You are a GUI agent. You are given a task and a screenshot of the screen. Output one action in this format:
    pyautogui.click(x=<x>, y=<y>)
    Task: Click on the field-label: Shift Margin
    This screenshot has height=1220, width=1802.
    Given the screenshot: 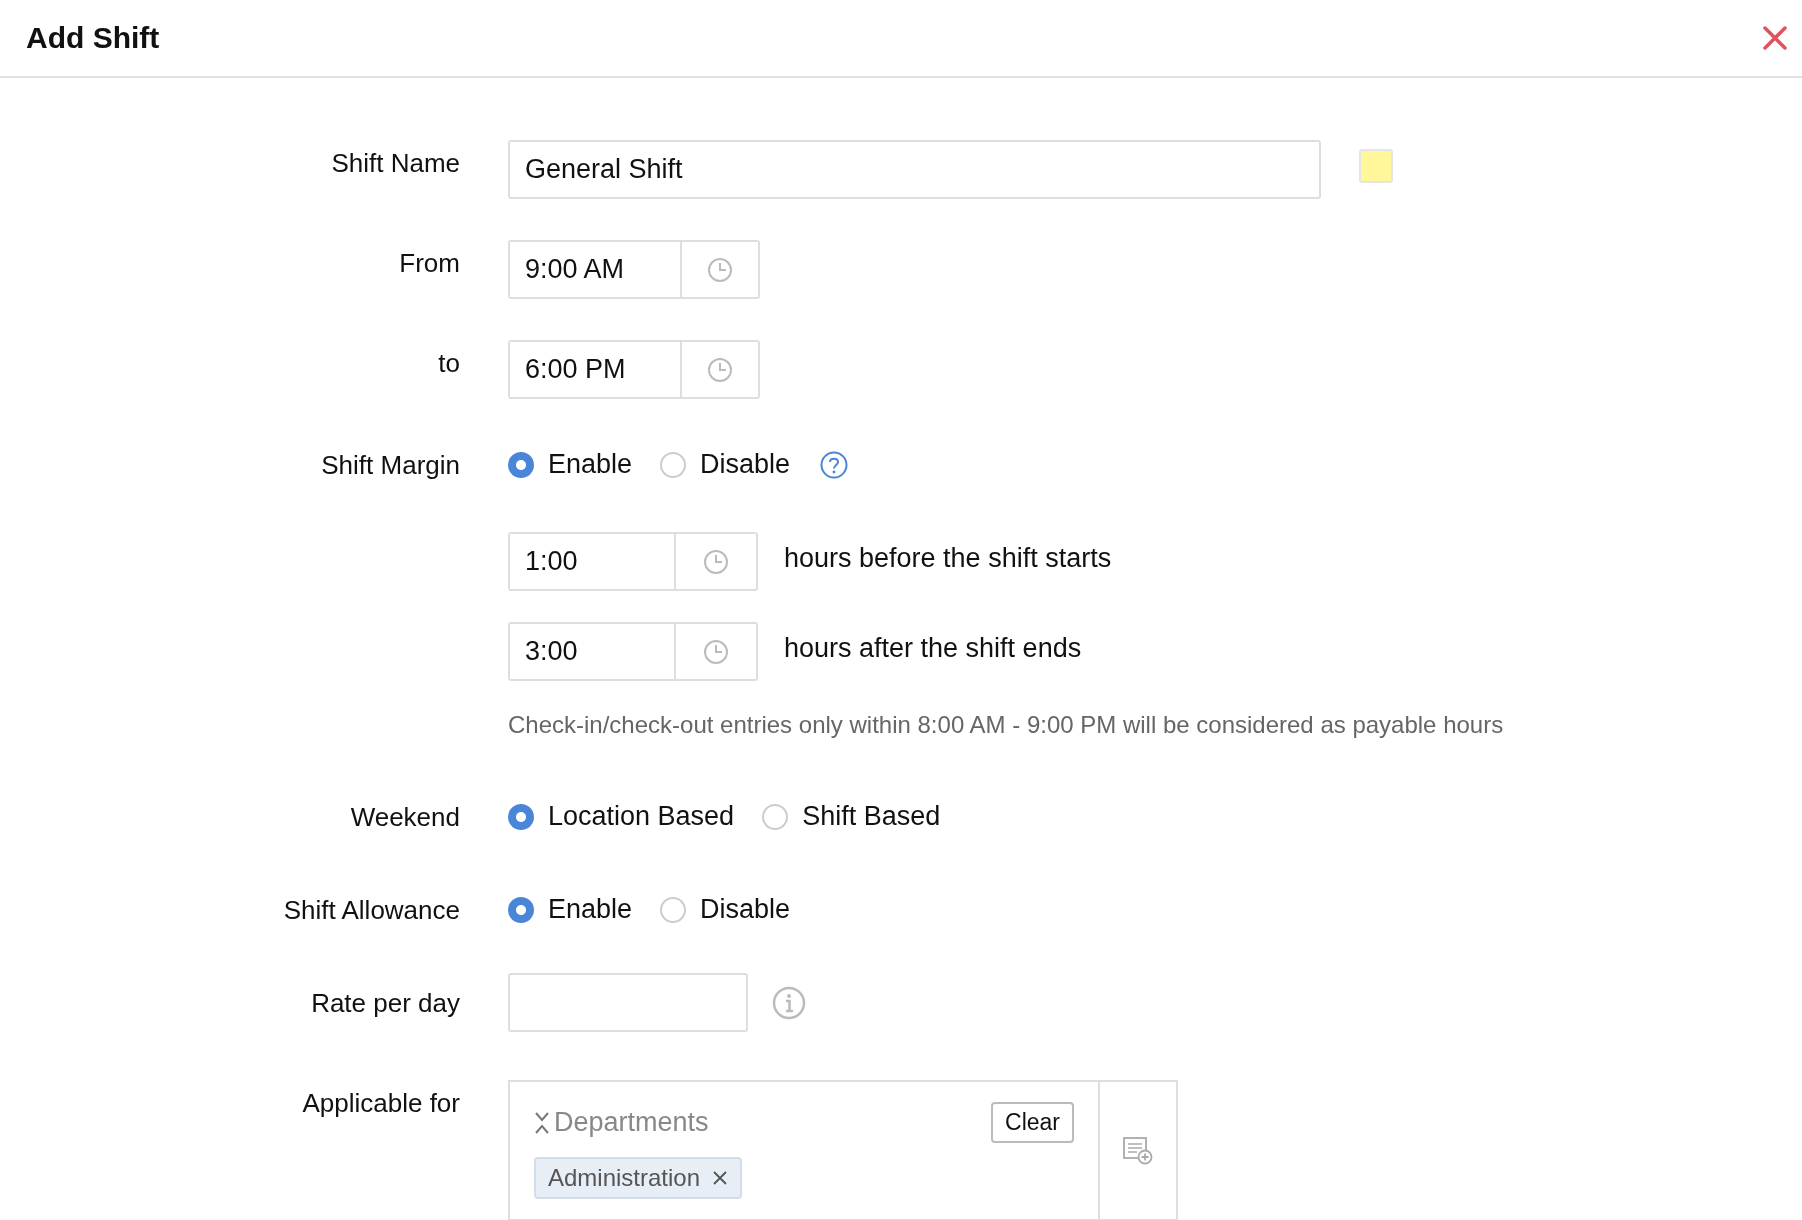 What is the action you would take?
    pyautogui.click(x=390, y=464)
    